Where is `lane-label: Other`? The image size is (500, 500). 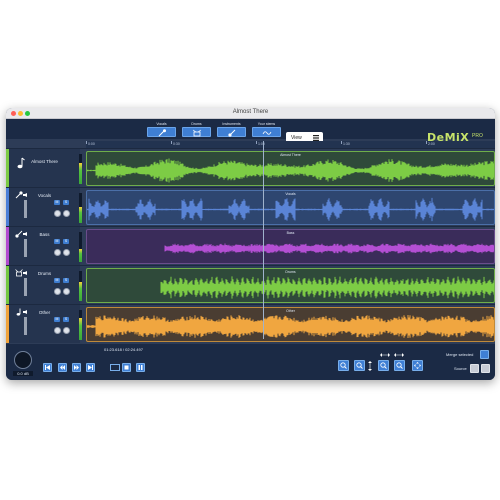 lane-label: Other is located at coordinates (290, 311).